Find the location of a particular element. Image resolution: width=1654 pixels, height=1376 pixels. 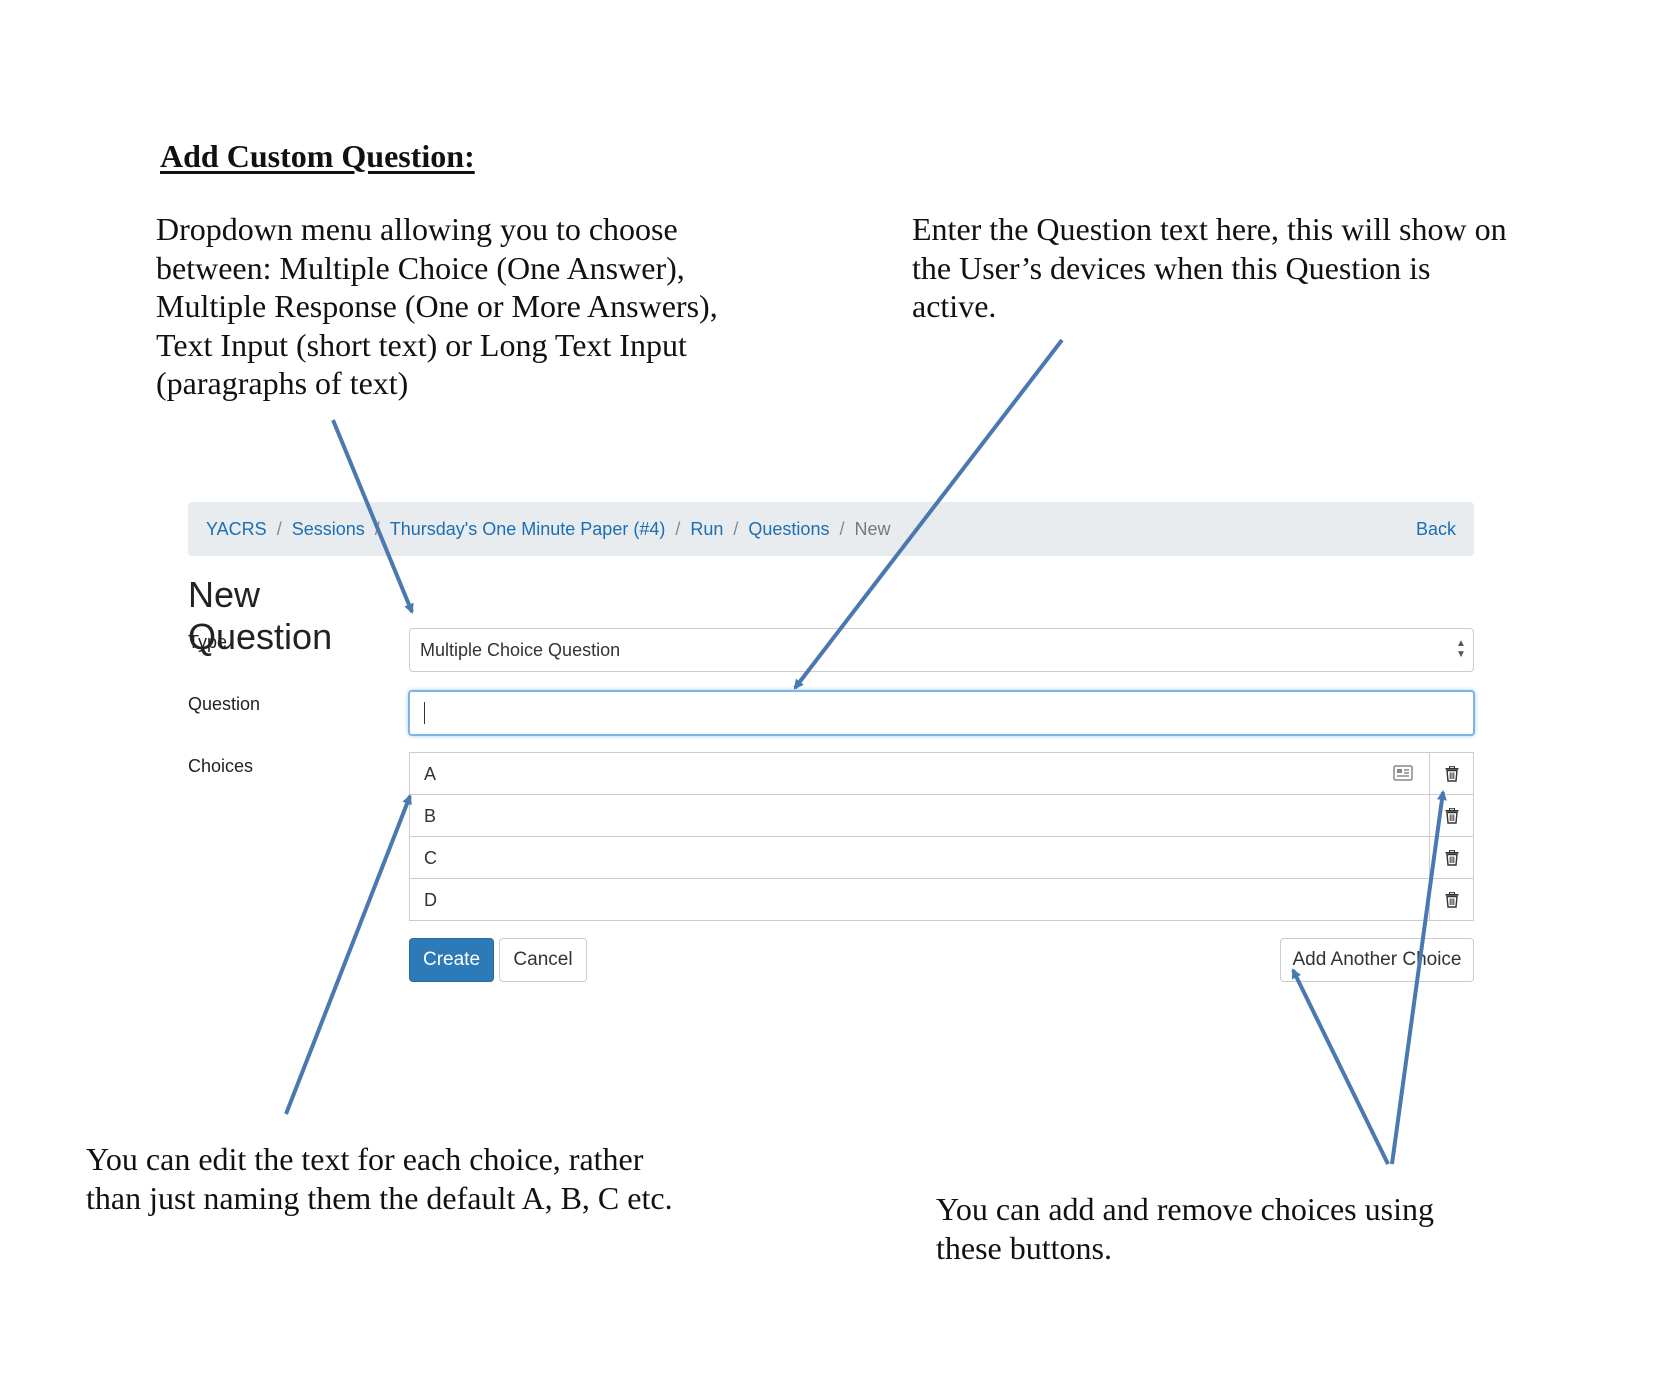

arrow-to-choice-text is located at coordinates (348, 954).